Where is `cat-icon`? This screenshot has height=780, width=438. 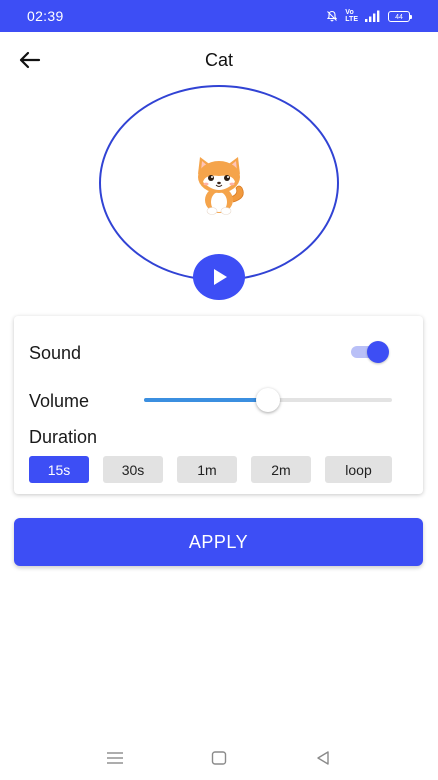
cat-icon is located at coordinates (219, 185).